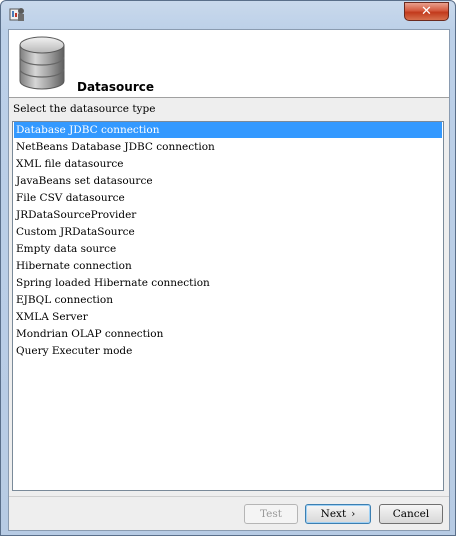 This screenshot has width=456, height=536. I want to click on close-button: ✕, so click(426, 11).